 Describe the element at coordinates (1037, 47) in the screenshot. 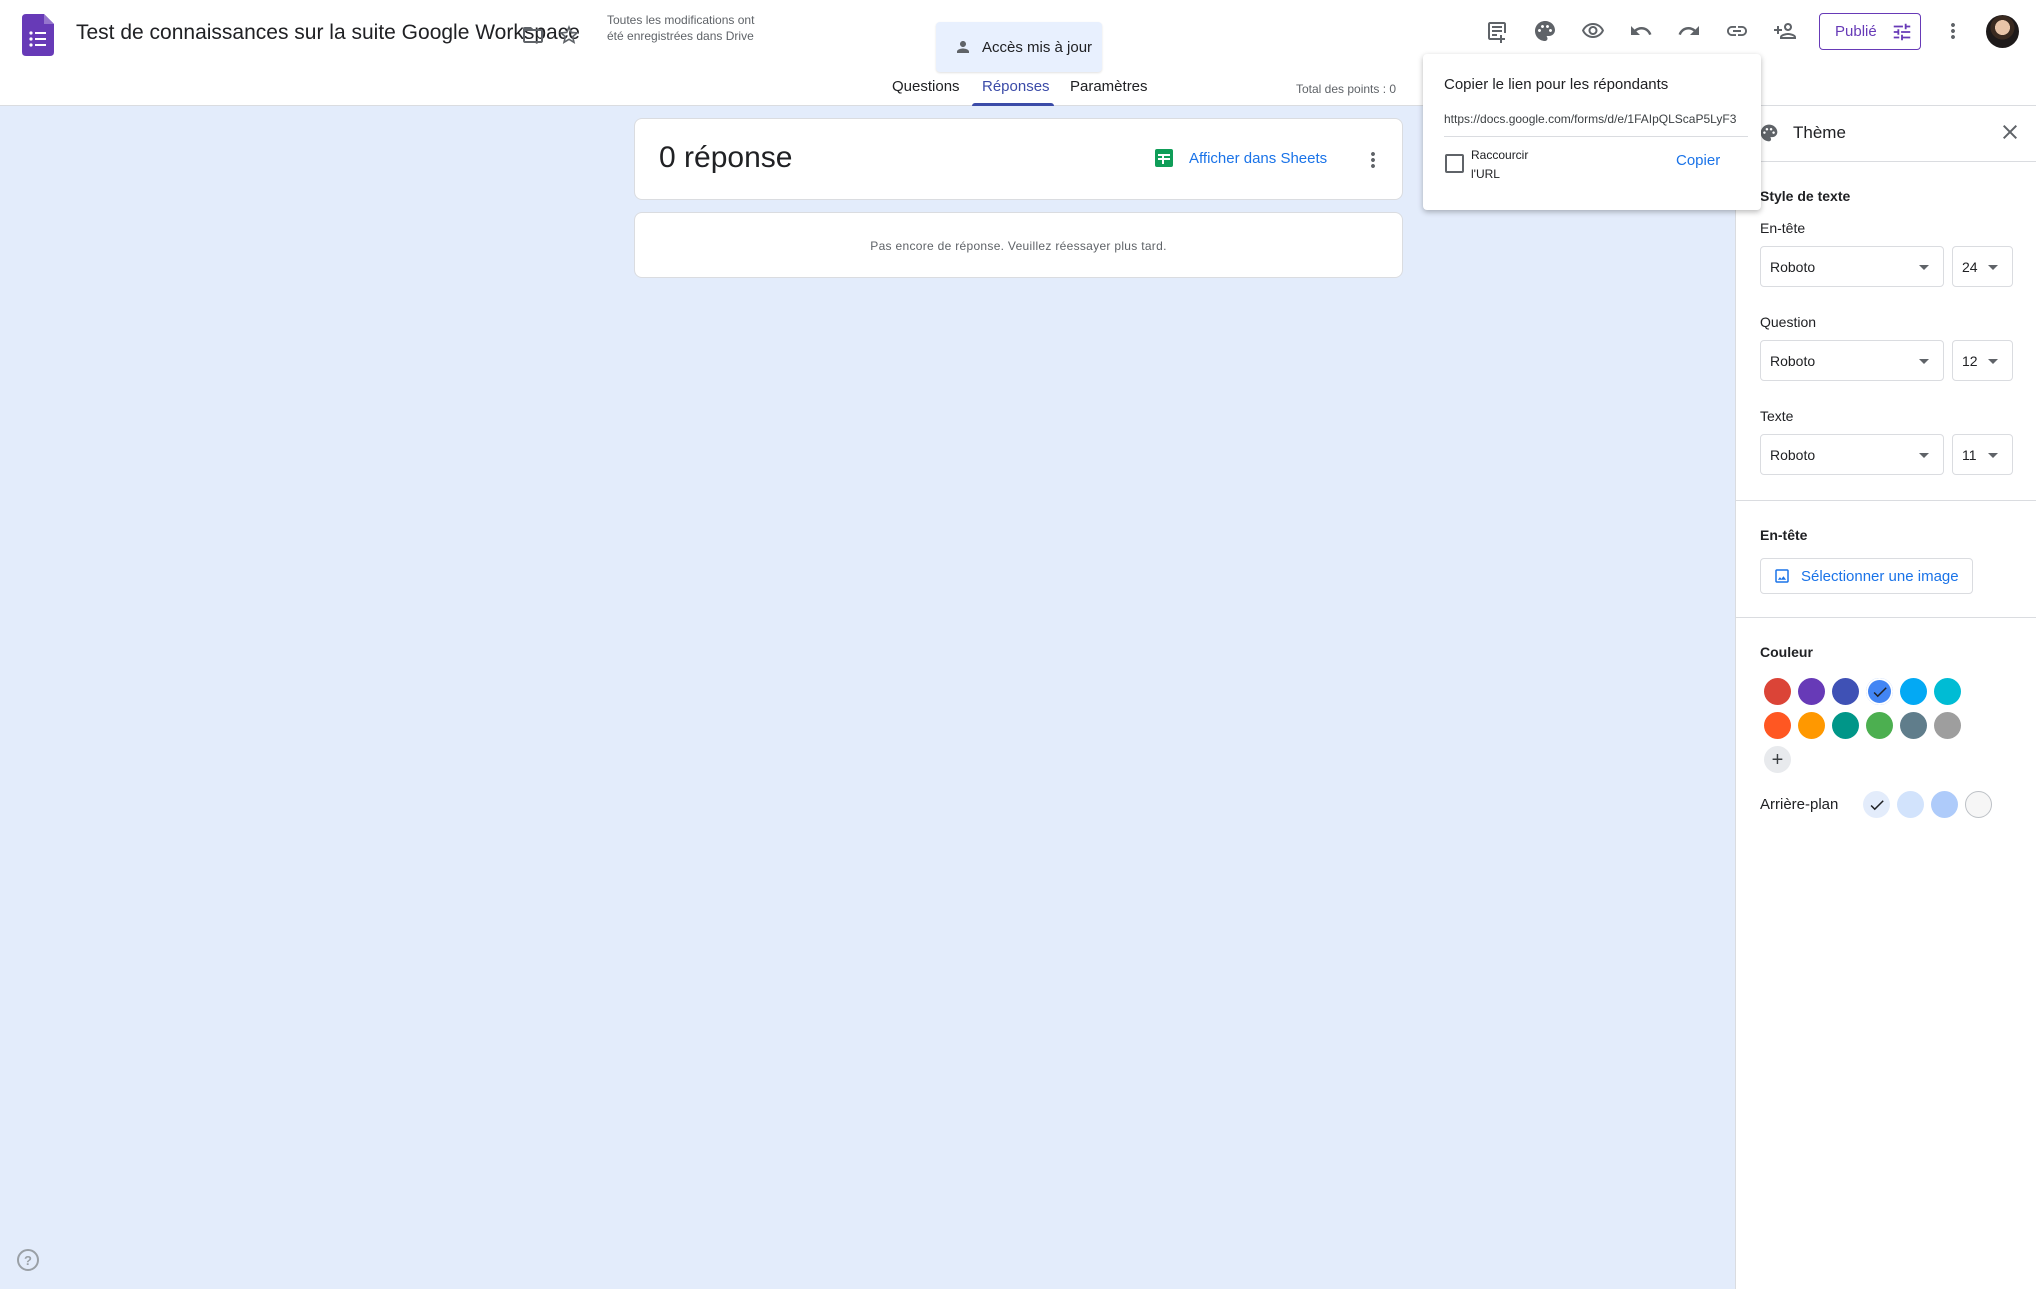

I see `access-chip-label: Accès mis à jour` at that location.